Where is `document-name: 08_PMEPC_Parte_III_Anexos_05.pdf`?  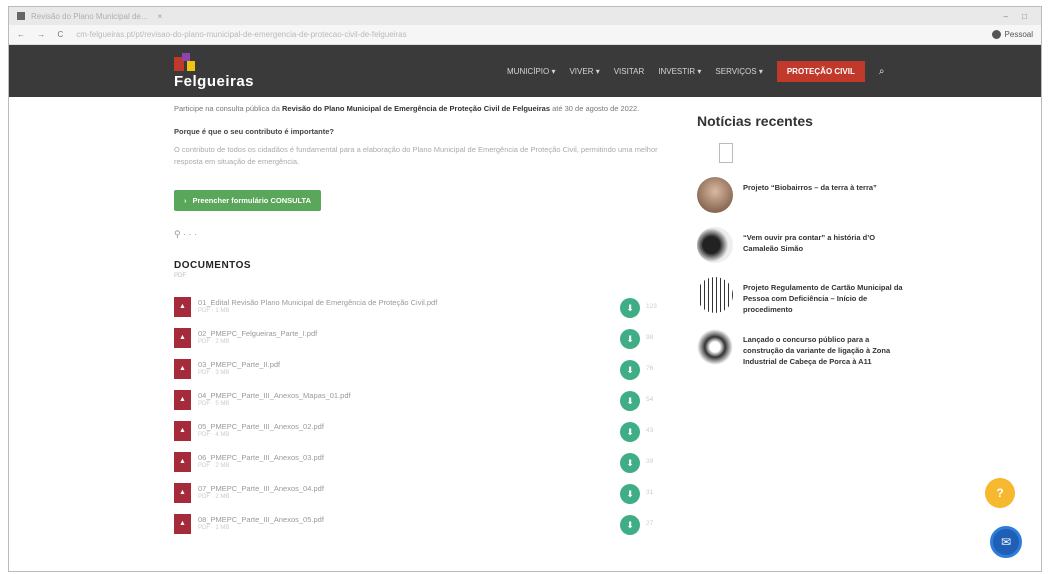
document-name: 08_PMEPC_Parte_III_Anexos_05.pdf is located at coordinates (261, 519).